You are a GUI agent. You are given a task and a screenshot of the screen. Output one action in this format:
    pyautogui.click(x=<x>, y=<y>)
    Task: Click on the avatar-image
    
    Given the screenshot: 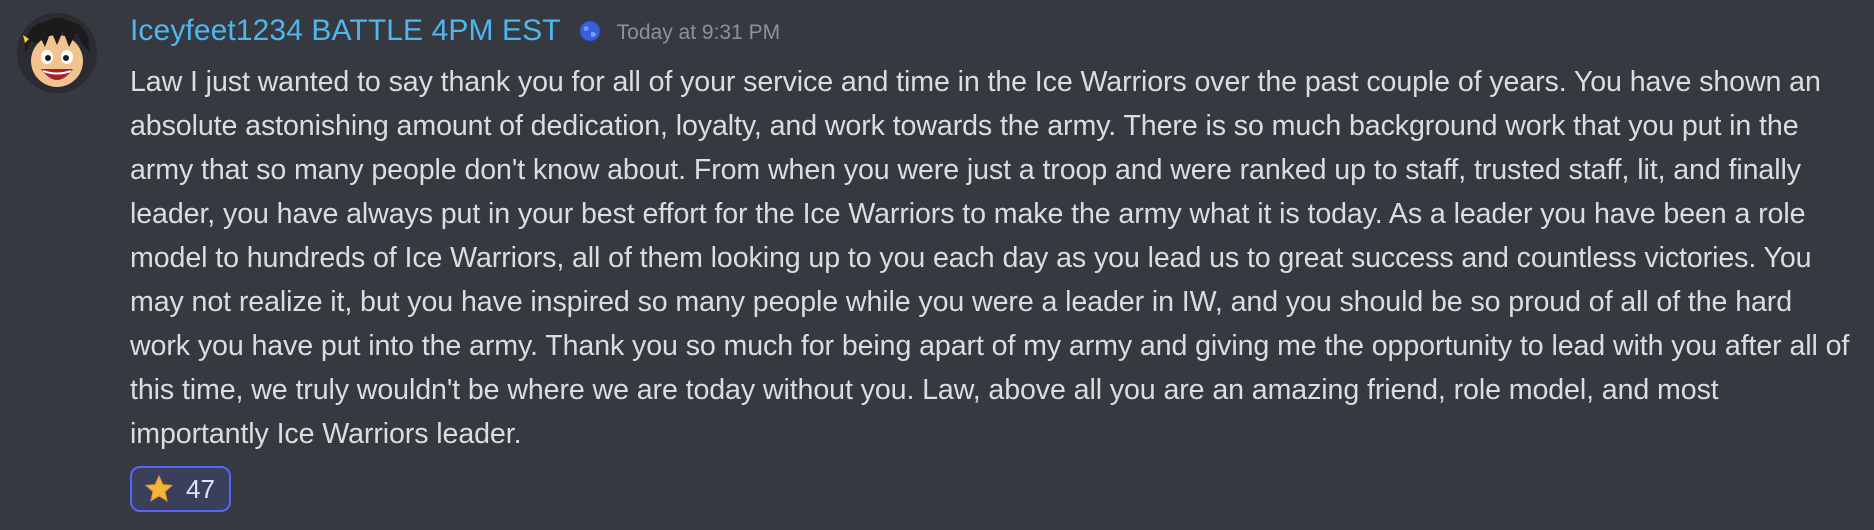 What is the action you would take?
    pyautogui.click(x=57, y=53)
    